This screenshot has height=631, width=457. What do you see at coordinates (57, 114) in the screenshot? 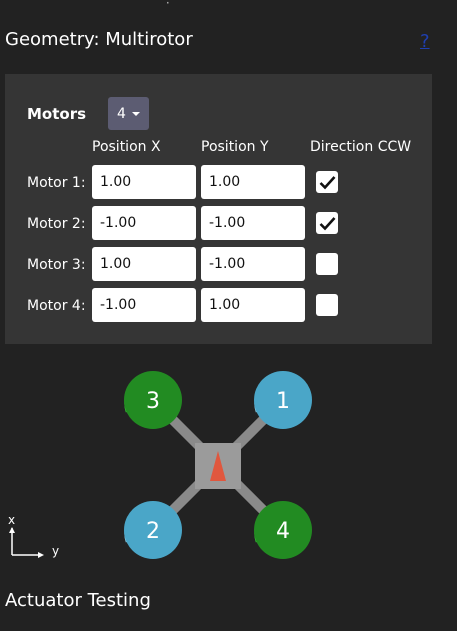
I see `motors-label: Motors` at bounding box center [57, 114].